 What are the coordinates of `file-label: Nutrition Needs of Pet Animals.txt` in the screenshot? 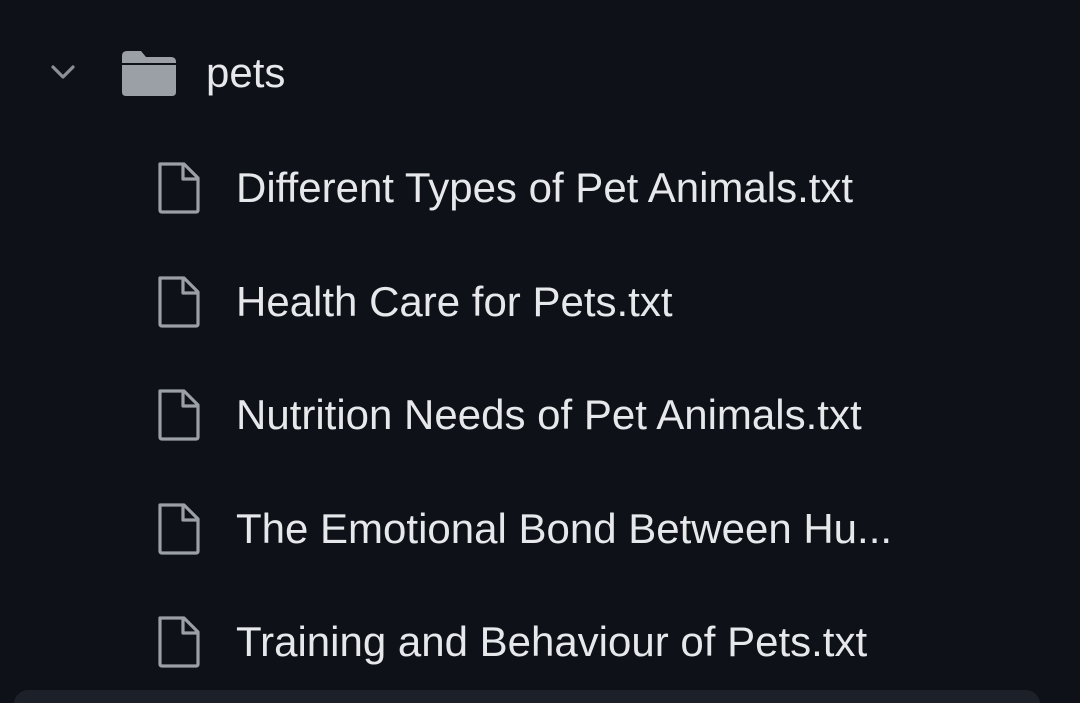 It's located at (549, 414).